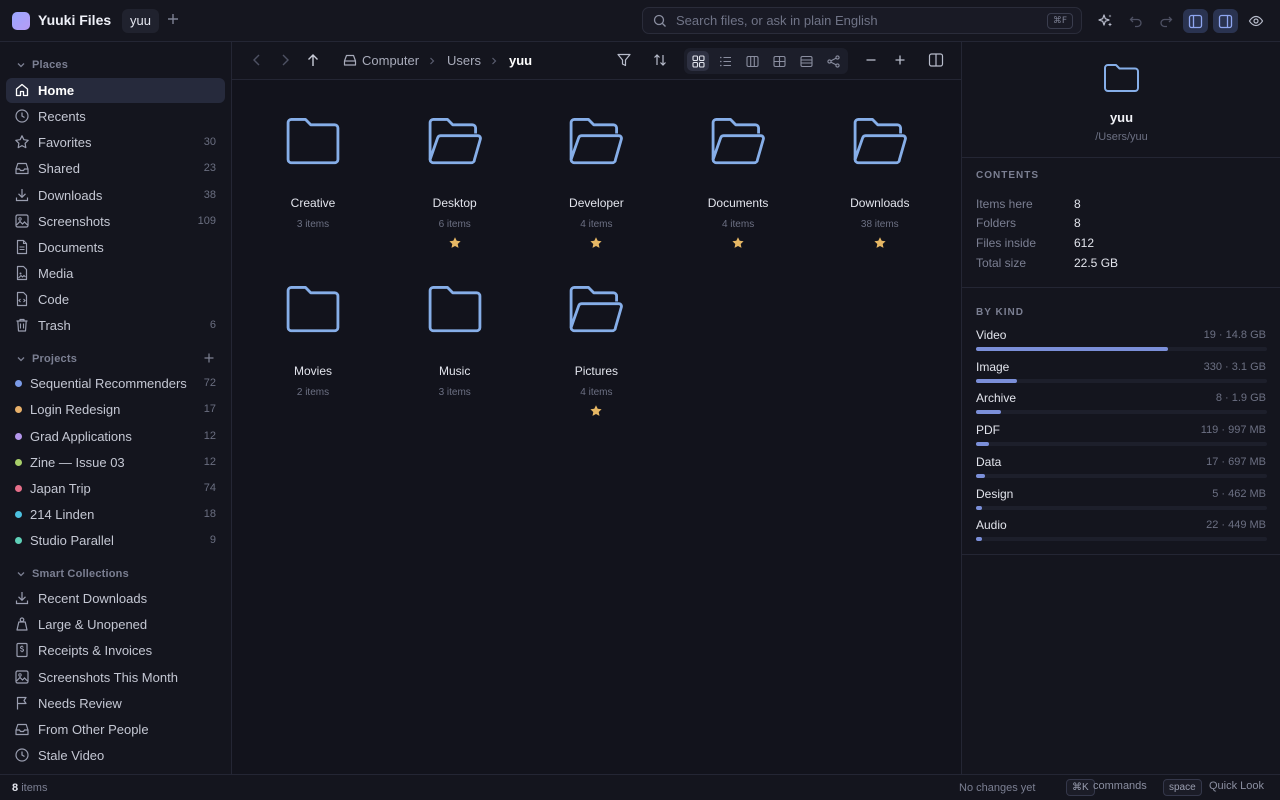 This screenshot has height=800, width=1280. What do you see at coordinates (1234, 366) in the screenshot?
I see `kind-stat: 330 · 3.1 GB` at bounding box center [1234, 366].